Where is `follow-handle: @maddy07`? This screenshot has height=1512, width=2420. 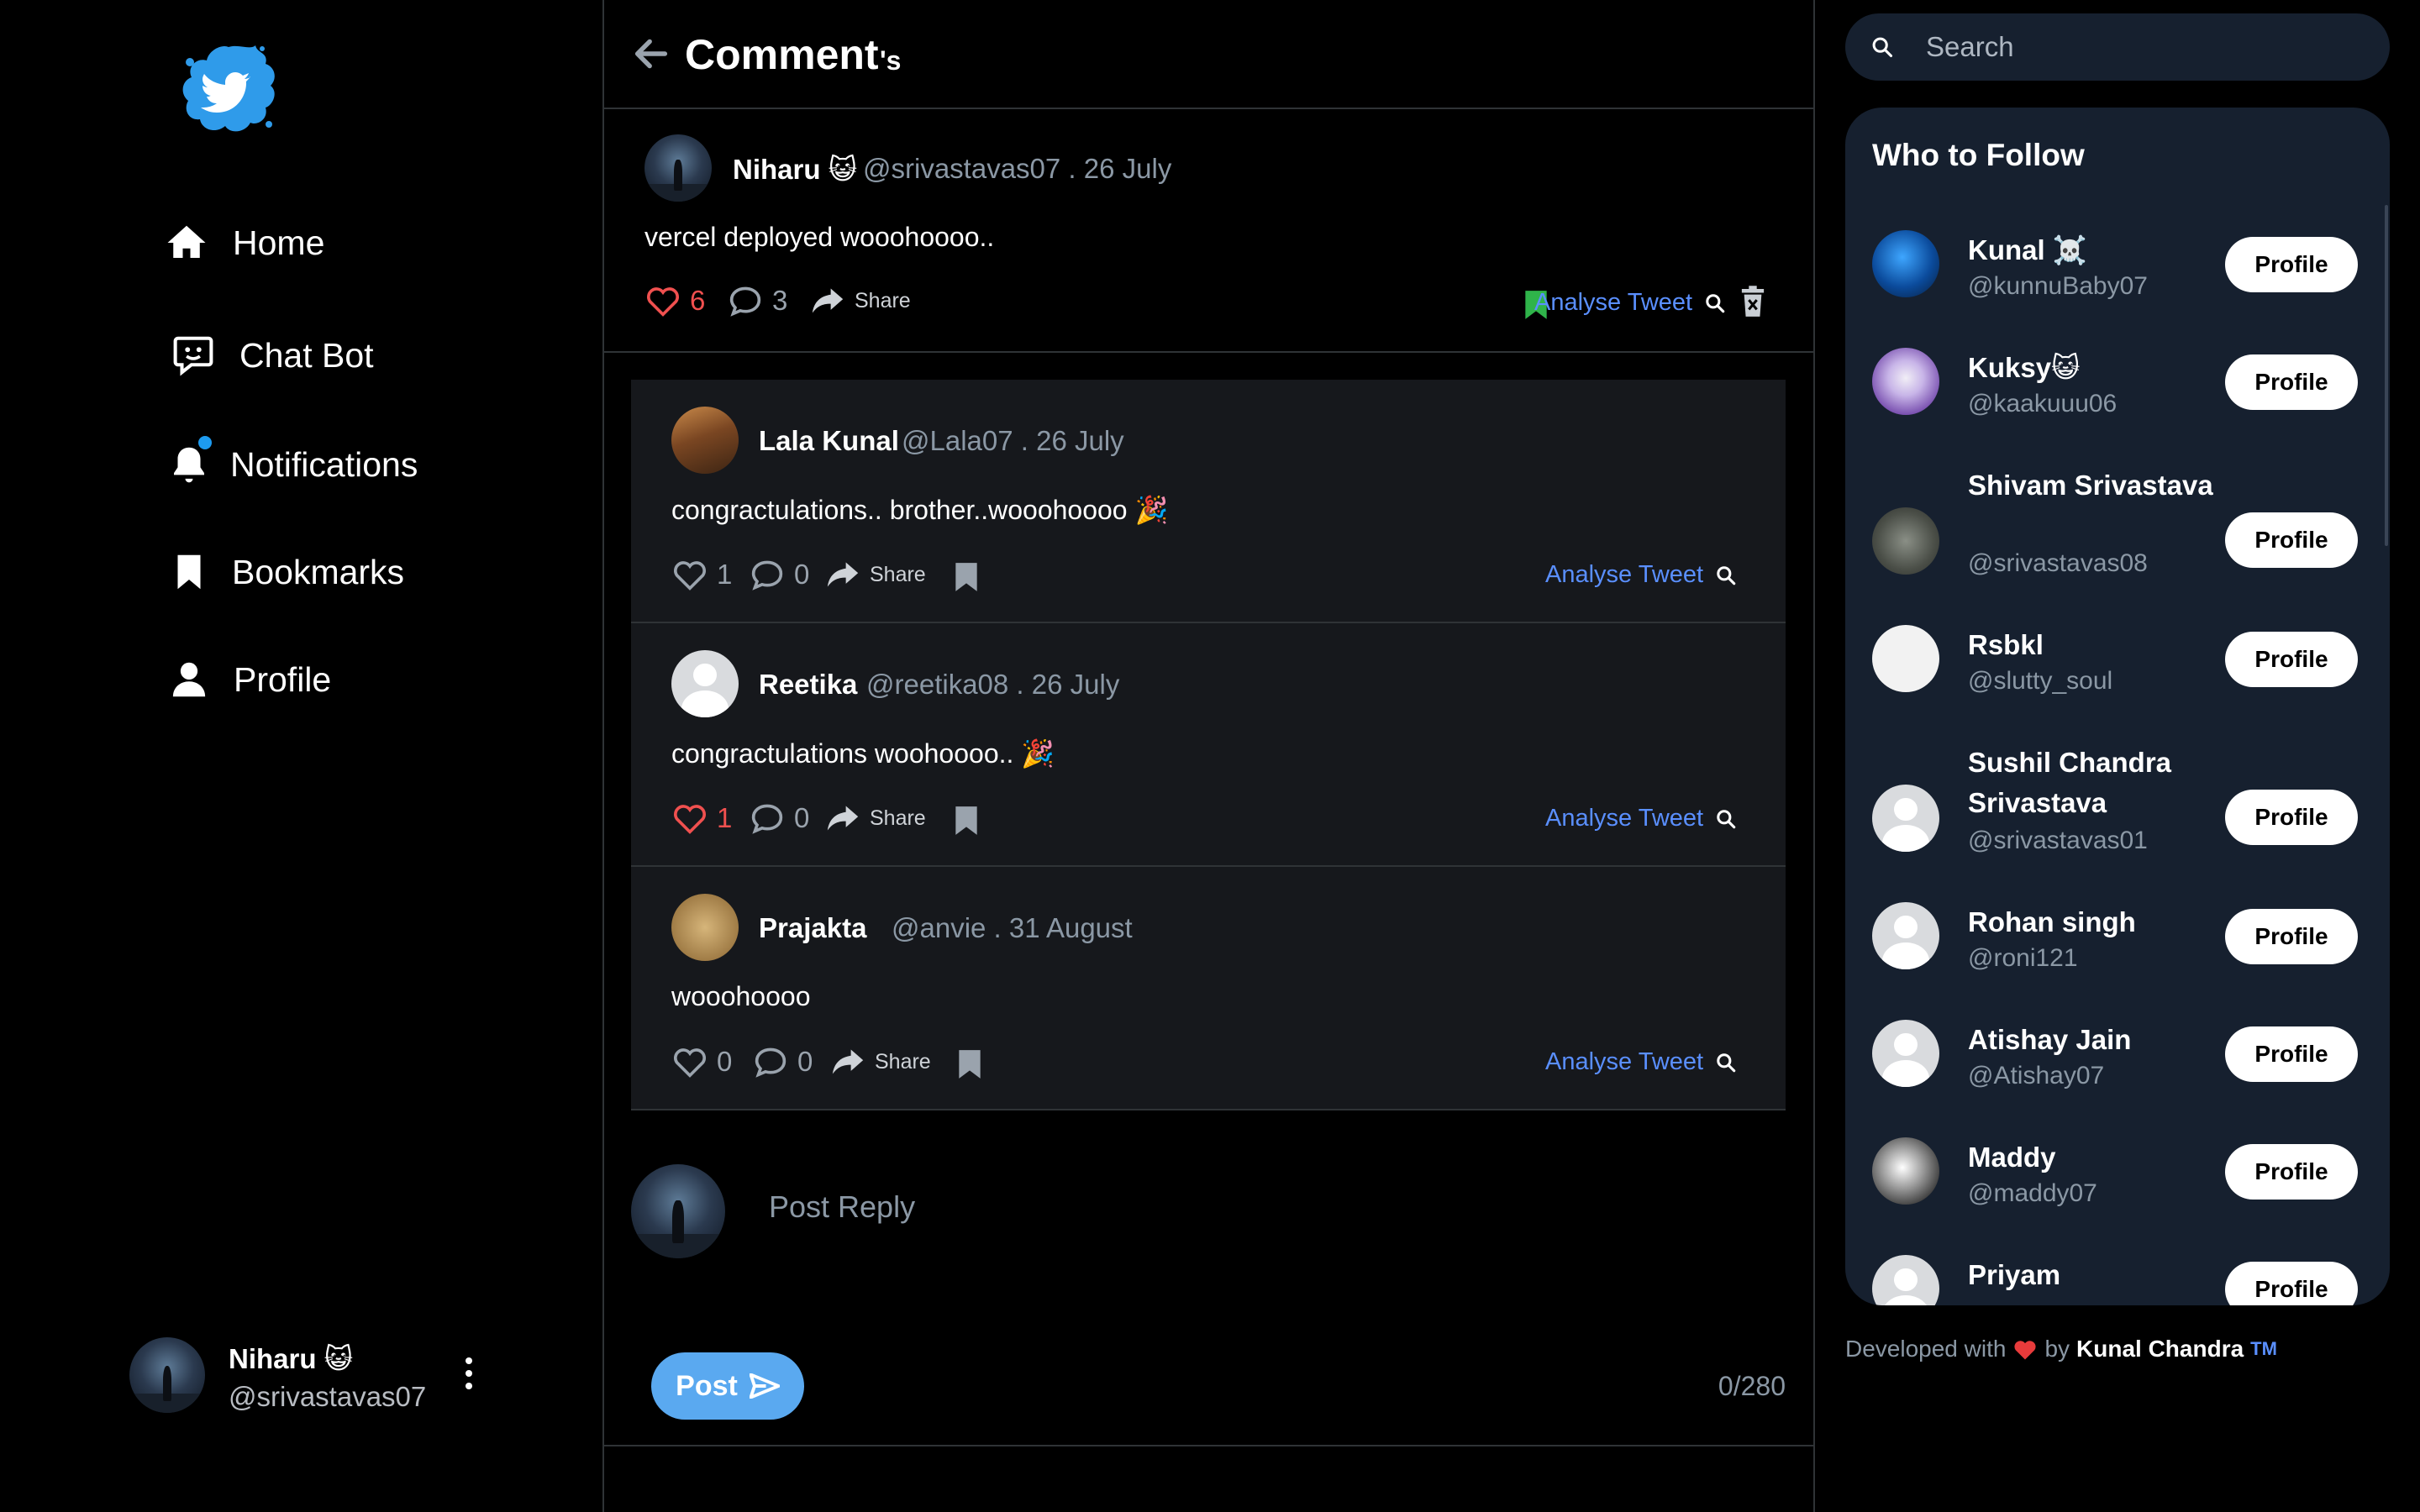 follow-handle: @maddy07 is located at coordinates (2033, 1193).